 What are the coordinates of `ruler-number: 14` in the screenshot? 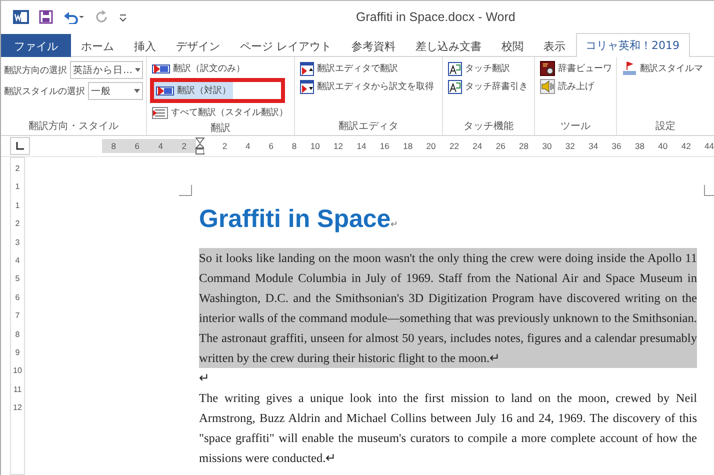 It's located at (361, 146).